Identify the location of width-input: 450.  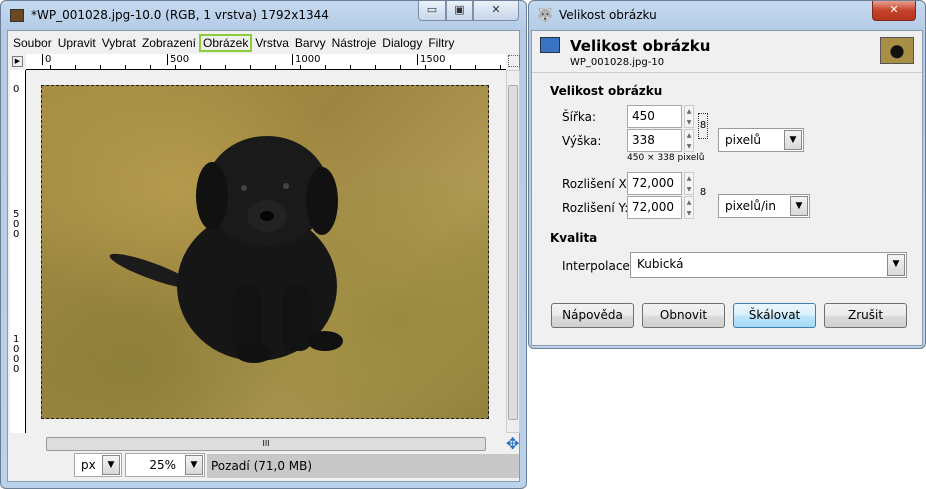
(654, 116).